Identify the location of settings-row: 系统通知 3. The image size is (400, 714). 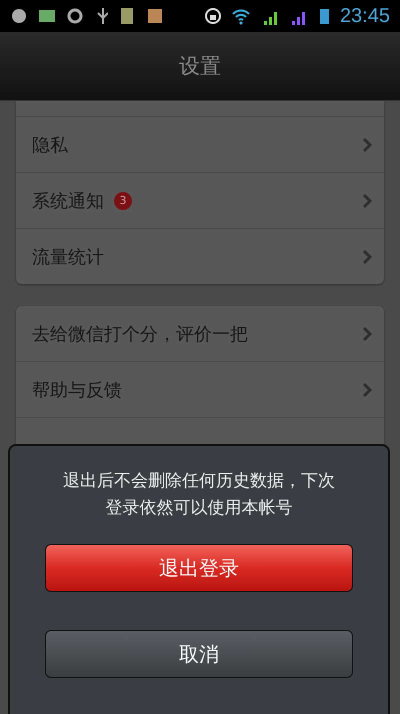
(200, 201).